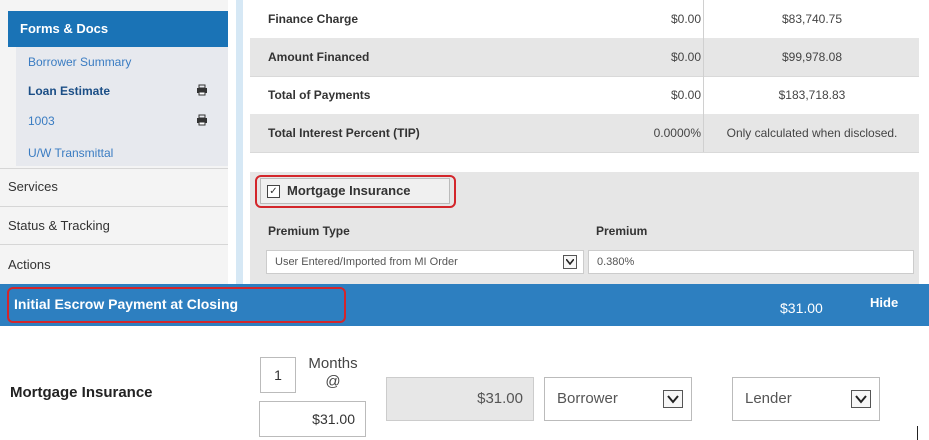 The height and width of the screenshot is (440, 929). I want to click on panel-divider, so click(239, 142).